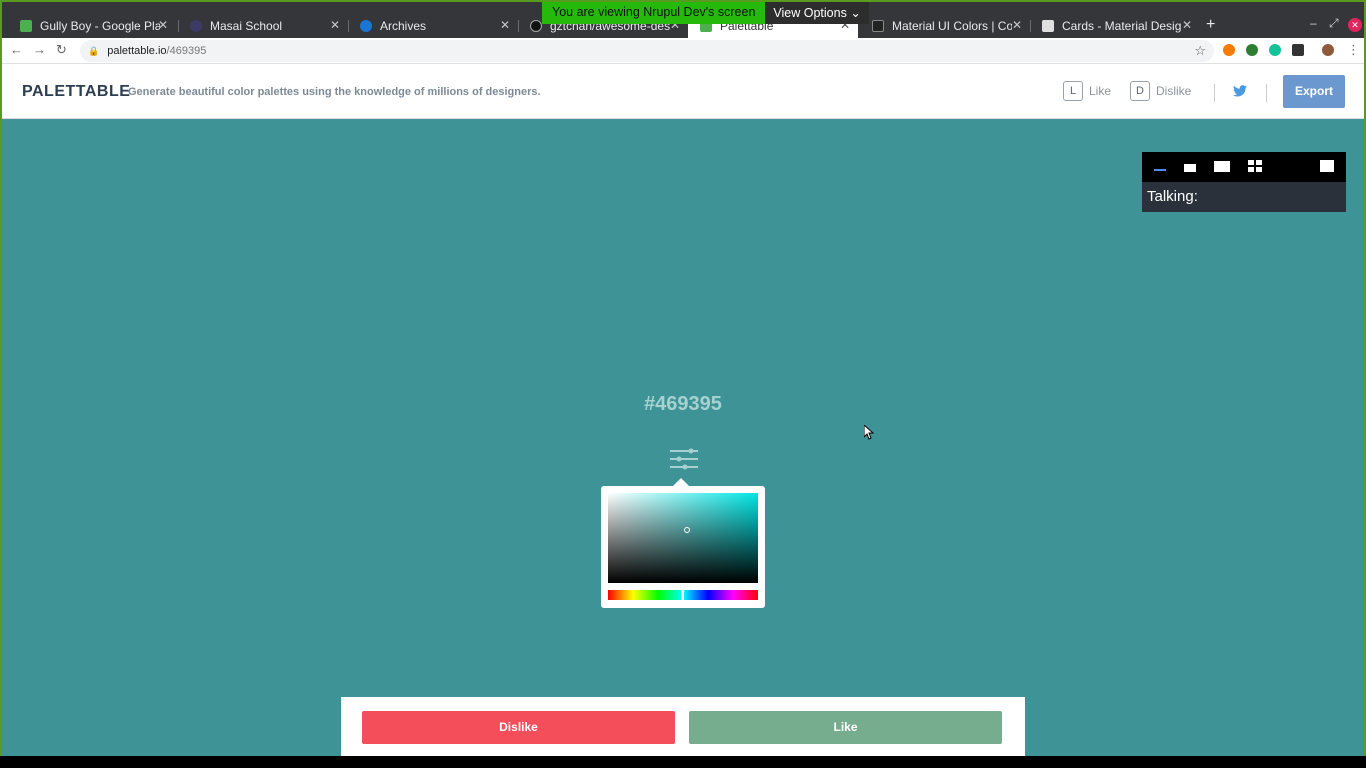 The width and height of the screenshot is (1366, 768). I want to click on meeting-panel: Talking:, so click(1244, 182).